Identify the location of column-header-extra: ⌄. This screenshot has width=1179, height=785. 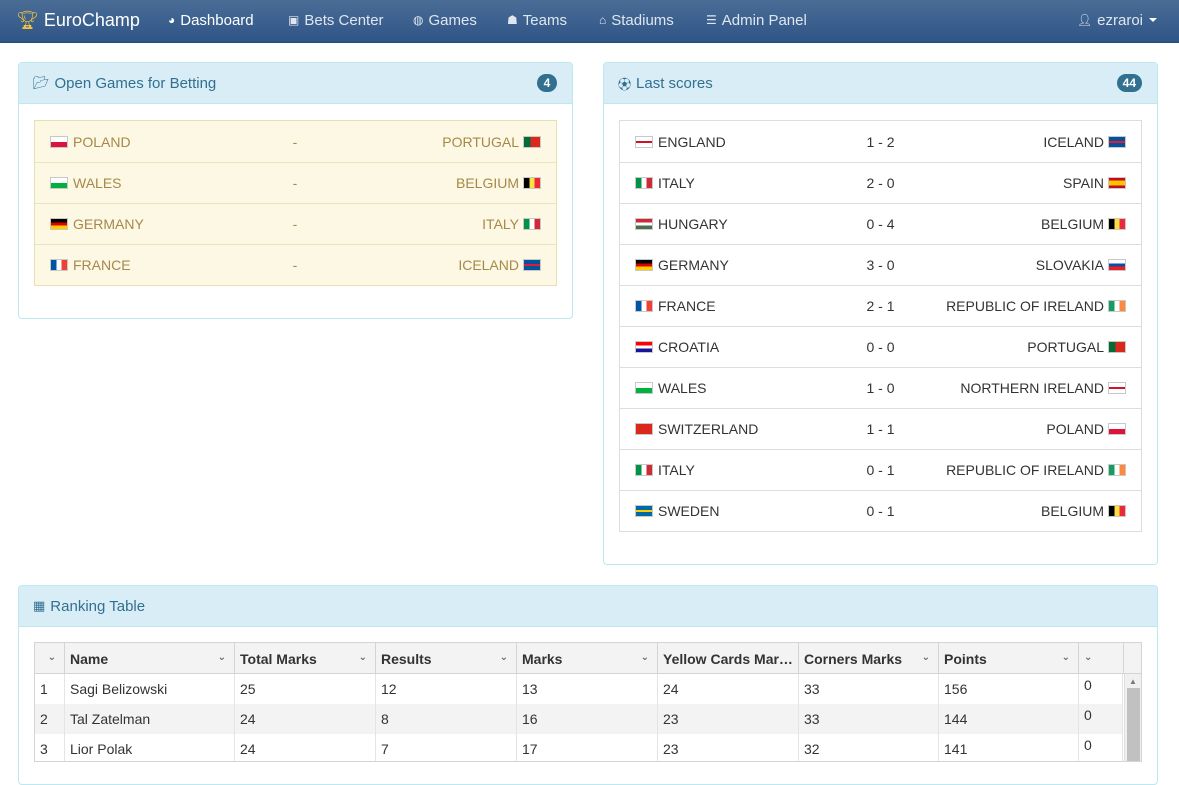
(1101, 658).